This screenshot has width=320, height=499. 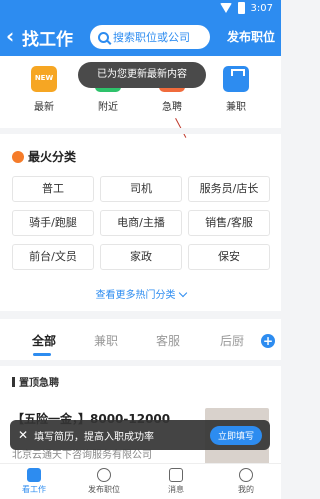 What do you see at coordinates (108, 107) in the screenshot?
I see `quick-item-label: 附近` at bounding box center [108, 107].